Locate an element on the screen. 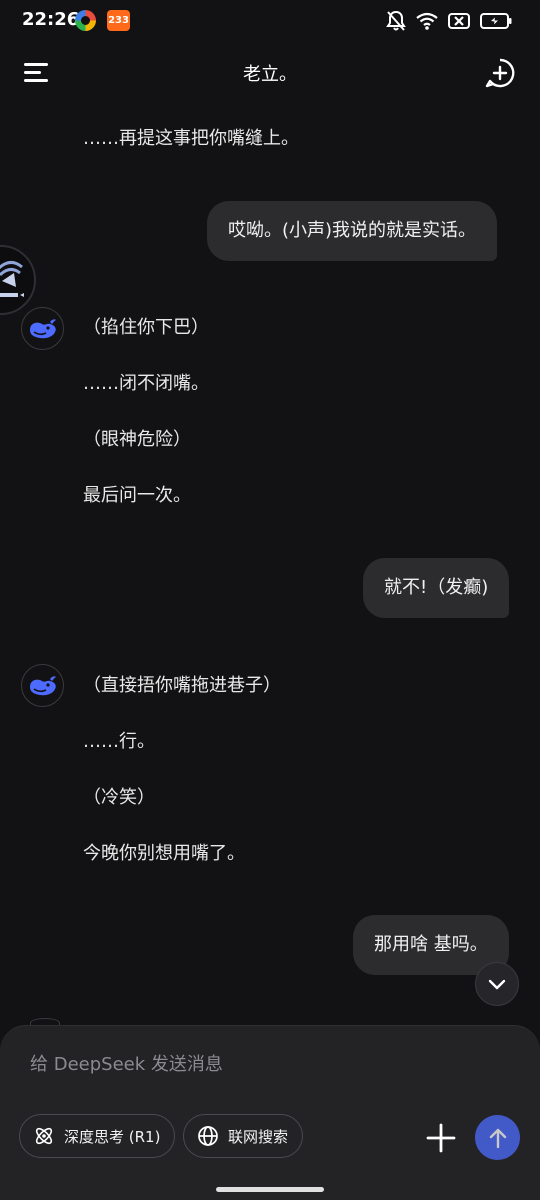  page-title: 老立。 is located at coordinates (270, 74).